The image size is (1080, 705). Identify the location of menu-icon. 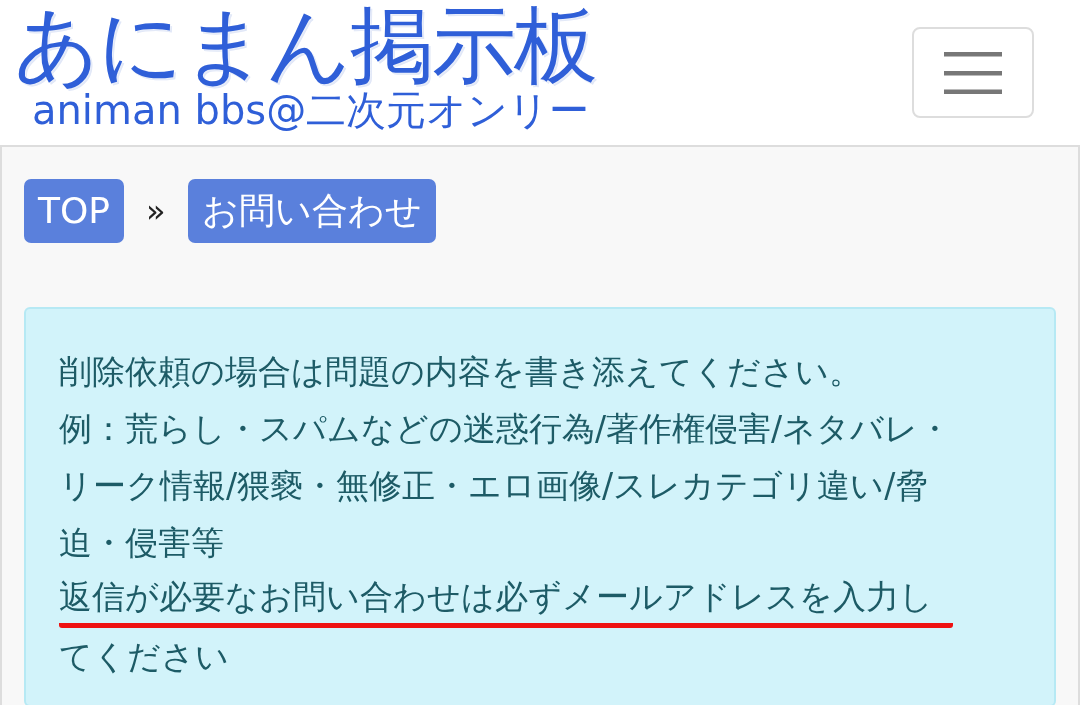
(973, 72).